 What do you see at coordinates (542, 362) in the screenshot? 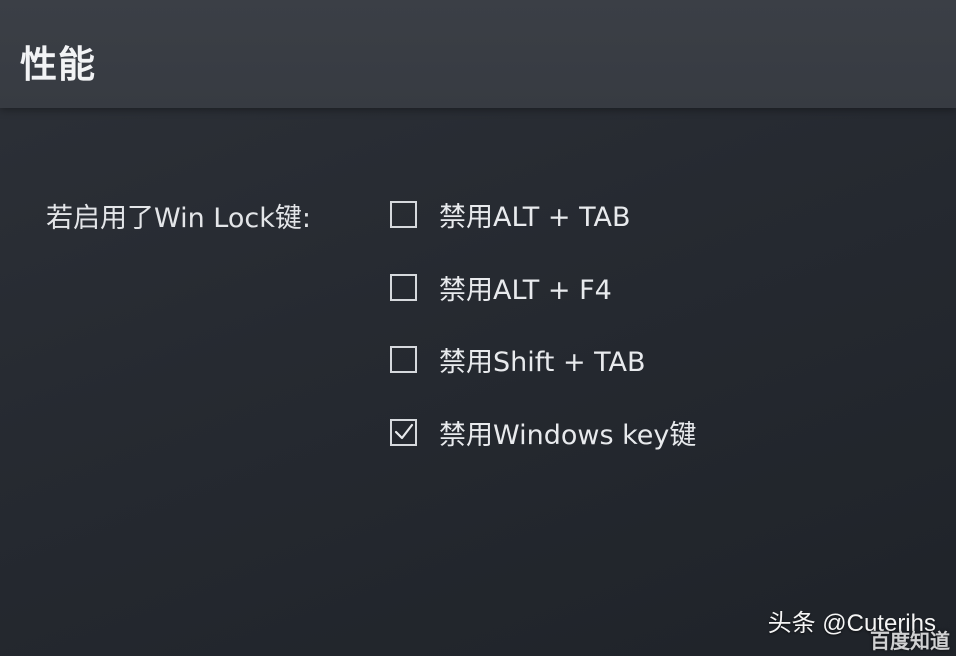
I see `option-label-shift-tab: 禁用Shift + TAB` at bounding box center [542, 362].